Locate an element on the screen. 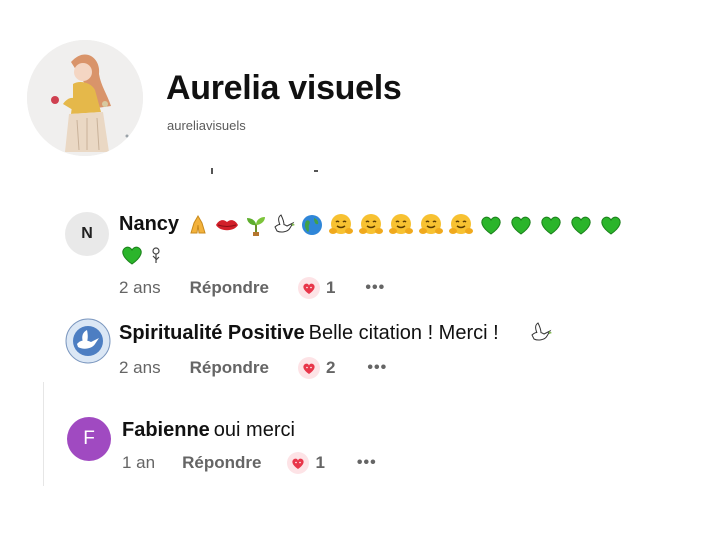  page-title: Aurelia visuels is located at coordinates (284, 88).